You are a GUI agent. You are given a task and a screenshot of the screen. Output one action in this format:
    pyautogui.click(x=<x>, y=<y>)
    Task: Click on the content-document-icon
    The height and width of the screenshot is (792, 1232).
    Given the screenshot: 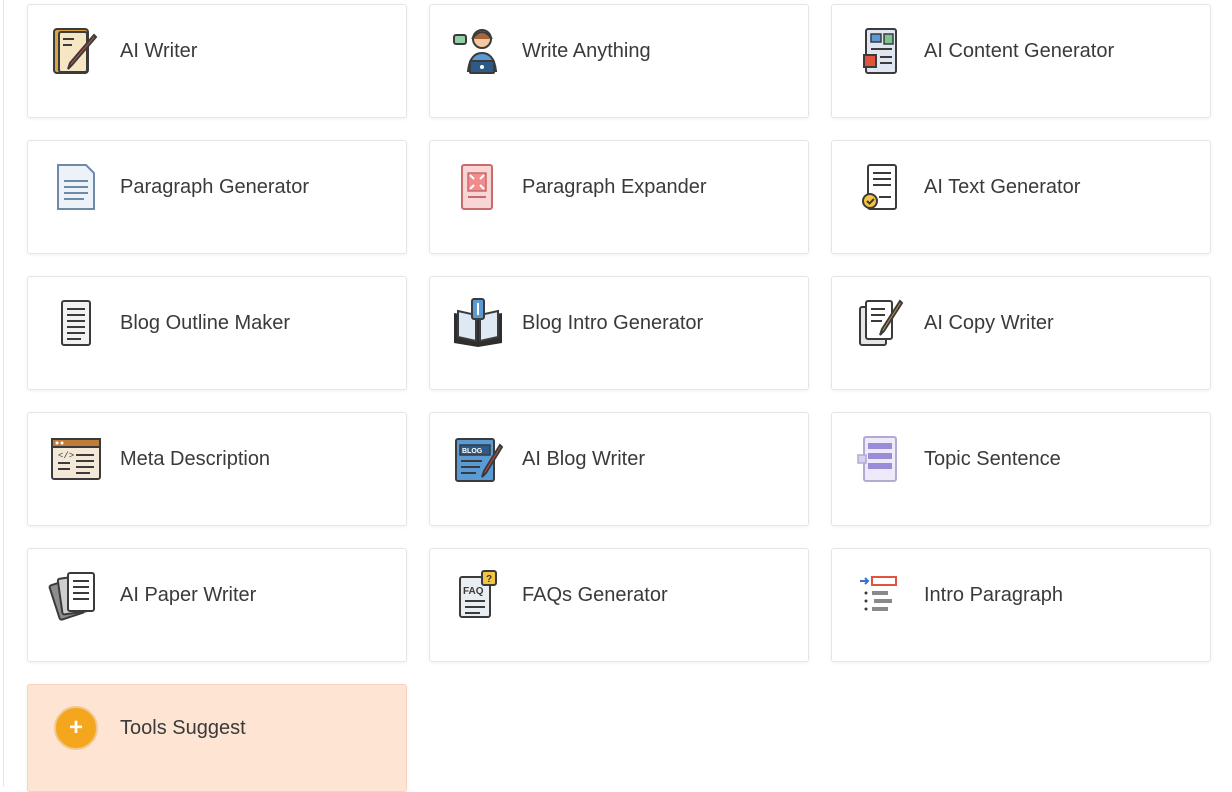 What is the action you would take?
    pyautogui.click(x=880, y=51)
    